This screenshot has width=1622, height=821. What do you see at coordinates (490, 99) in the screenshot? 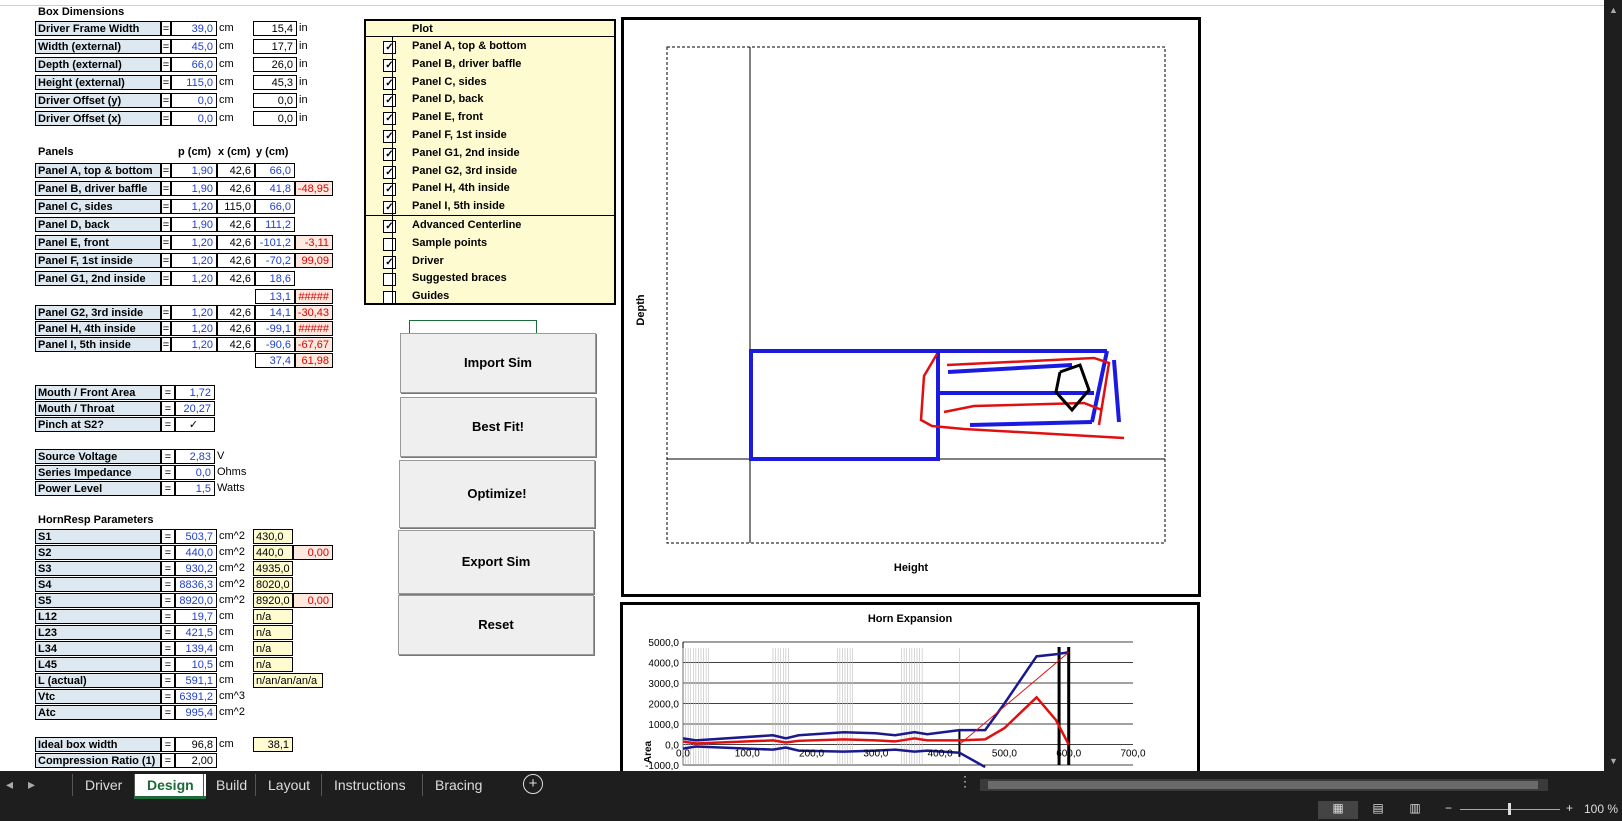
I see `plot-option-item: ✓ Panel D, back` at bounding box center [490, 99].